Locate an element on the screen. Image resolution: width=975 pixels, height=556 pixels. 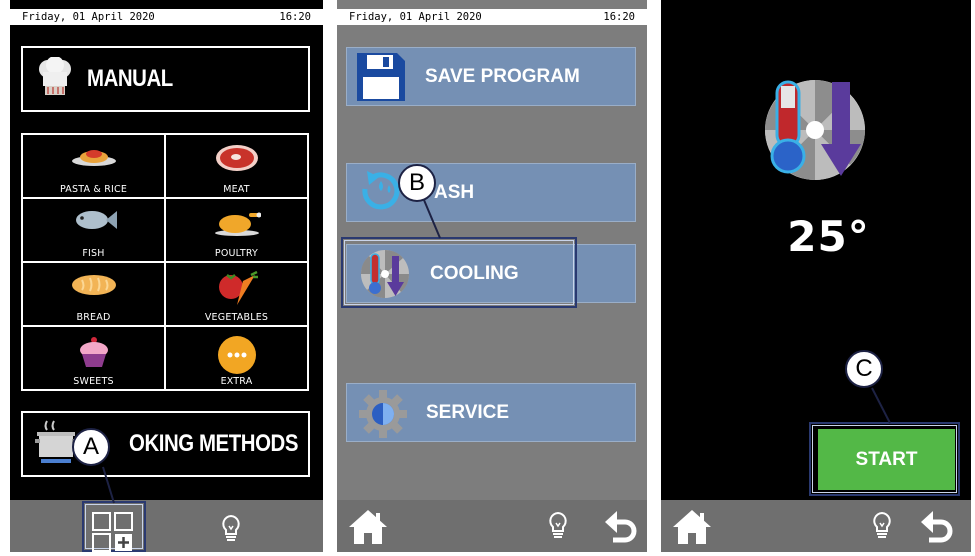
callout-c-line is located at coordinates (881, 405).